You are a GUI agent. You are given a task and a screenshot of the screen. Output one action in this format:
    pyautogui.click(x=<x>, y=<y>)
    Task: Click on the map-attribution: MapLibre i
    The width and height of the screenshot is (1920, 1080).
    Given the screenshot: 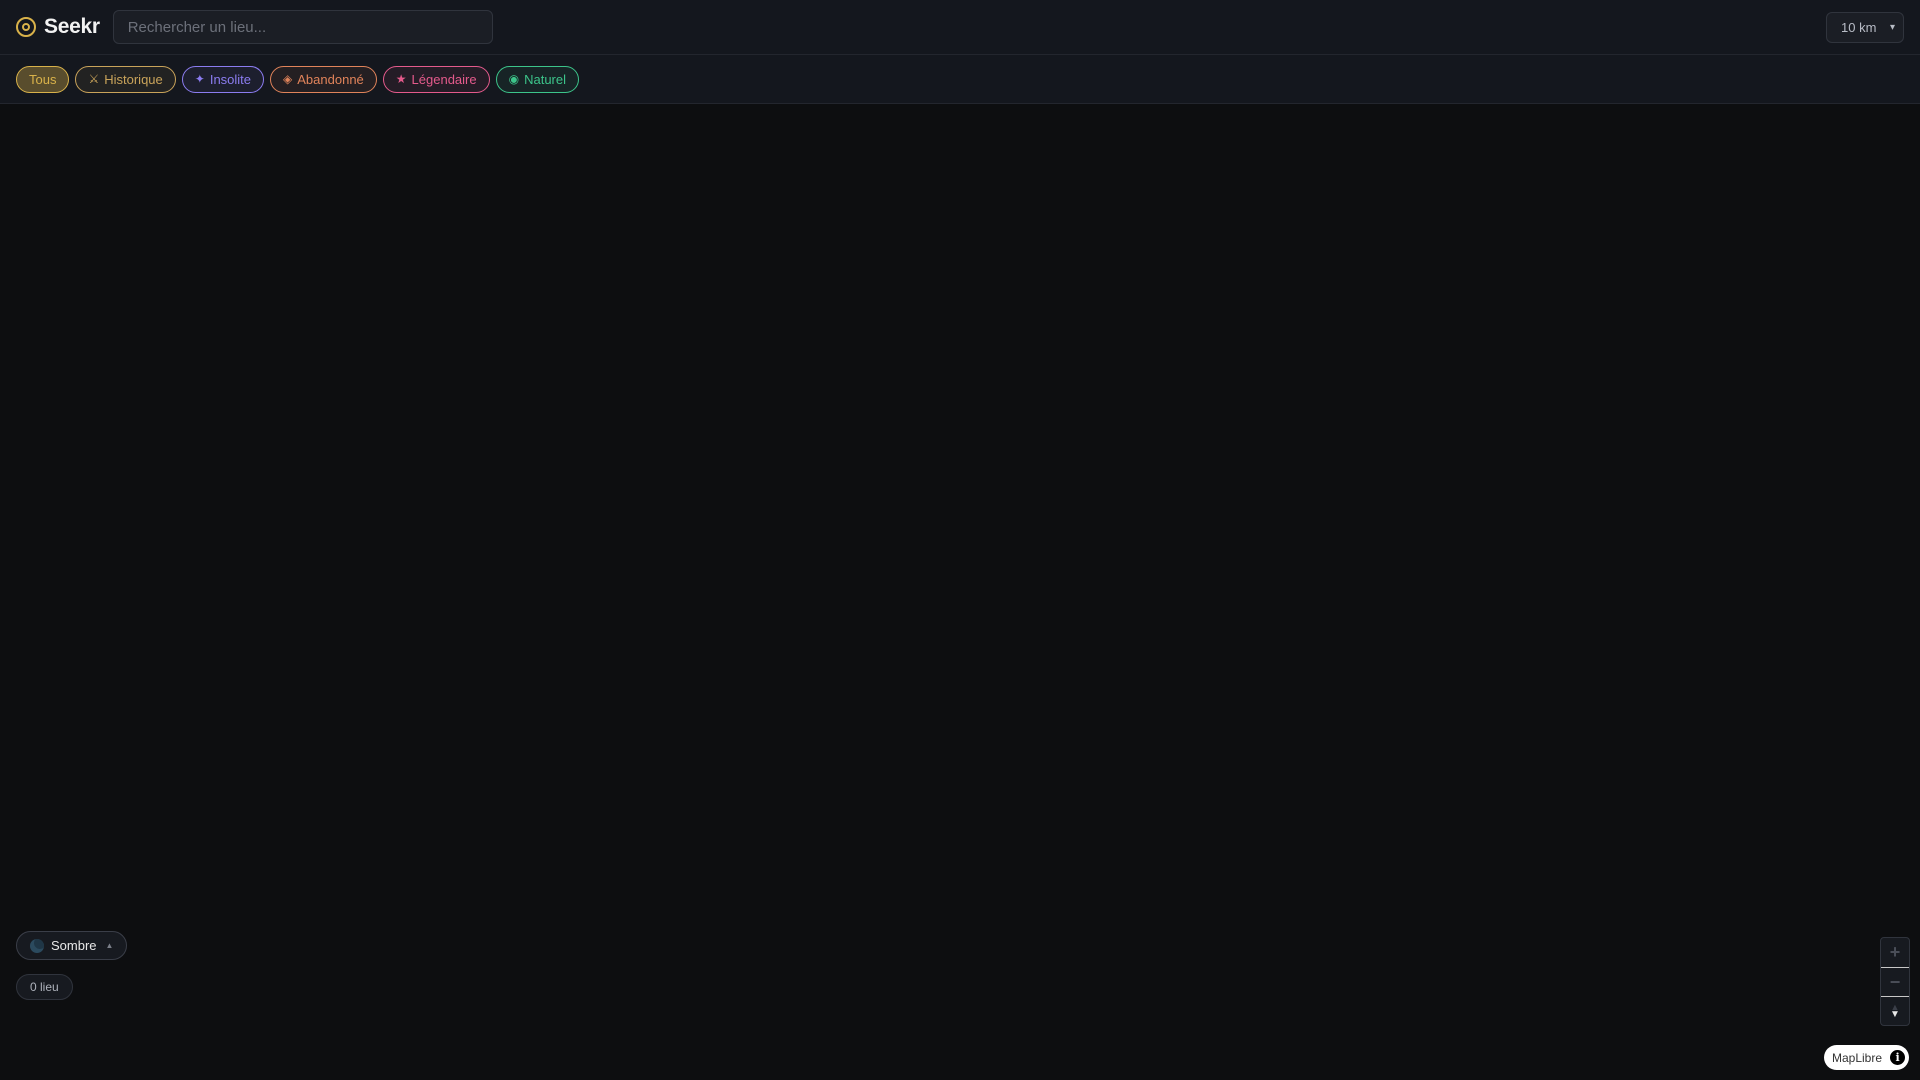 What is the action you would take?
    pyautogui.click(x=1867, y=1057)
    